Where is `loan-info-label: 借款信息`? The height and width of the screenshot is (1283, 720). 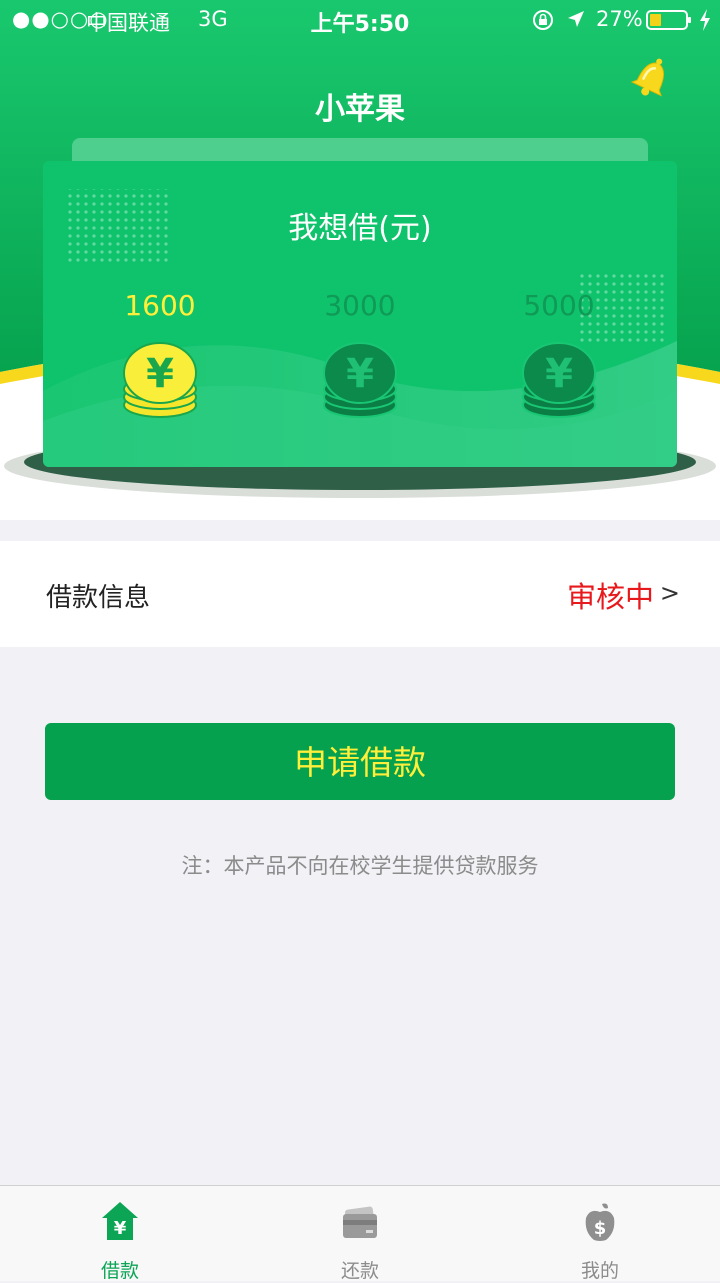 loan-info-label: 借款信息 is located at coordinates (98, 598).